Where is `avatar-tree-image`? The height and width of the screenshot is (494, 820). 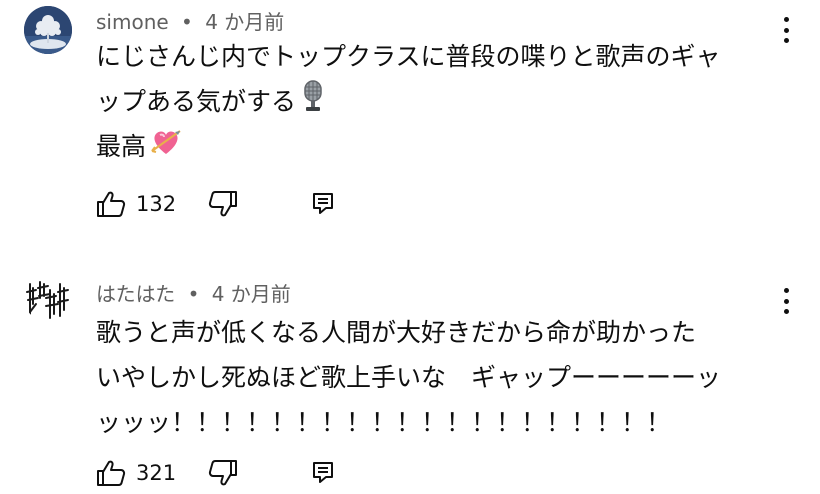
avatar-tree-image is located at coordinates (48, 30).